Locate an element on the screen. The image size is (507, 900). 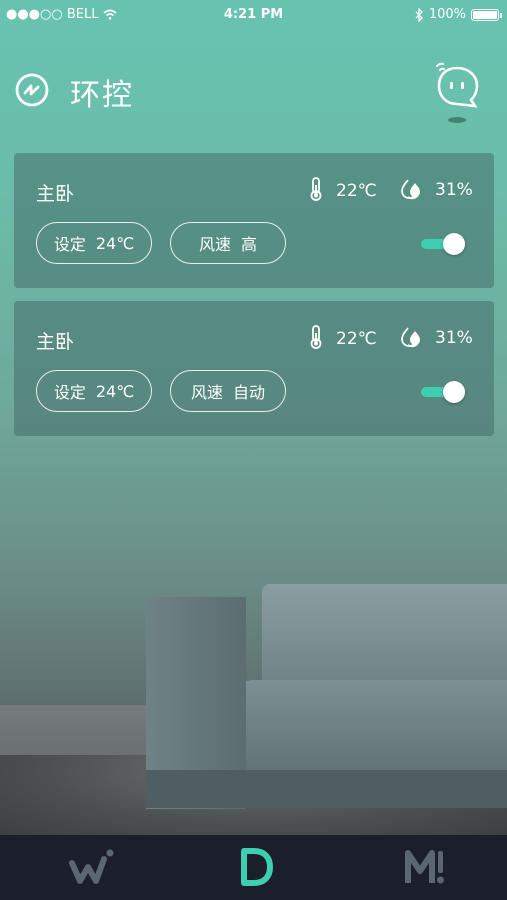
page-title: 环控 is located at coordinates (102, 95).